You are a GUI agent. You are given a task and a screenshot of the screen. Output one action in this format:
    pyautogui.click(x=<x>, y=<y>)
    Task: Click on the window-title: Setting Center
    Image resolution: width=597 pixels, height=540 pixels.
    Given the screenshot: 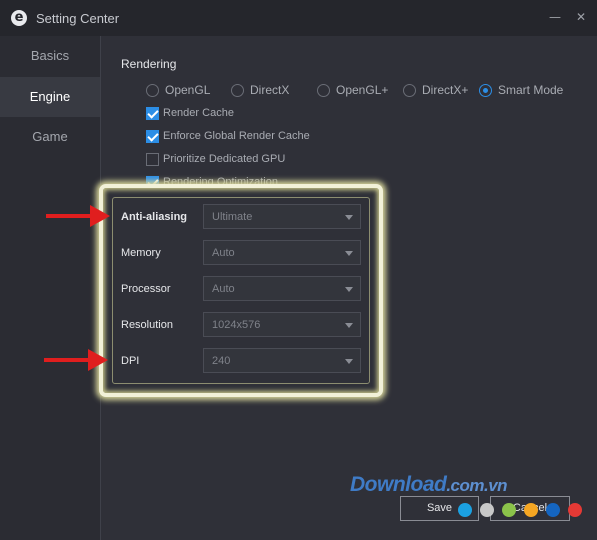 What is the action you would take?
    pyautogui.click(x=78, y=18)
    